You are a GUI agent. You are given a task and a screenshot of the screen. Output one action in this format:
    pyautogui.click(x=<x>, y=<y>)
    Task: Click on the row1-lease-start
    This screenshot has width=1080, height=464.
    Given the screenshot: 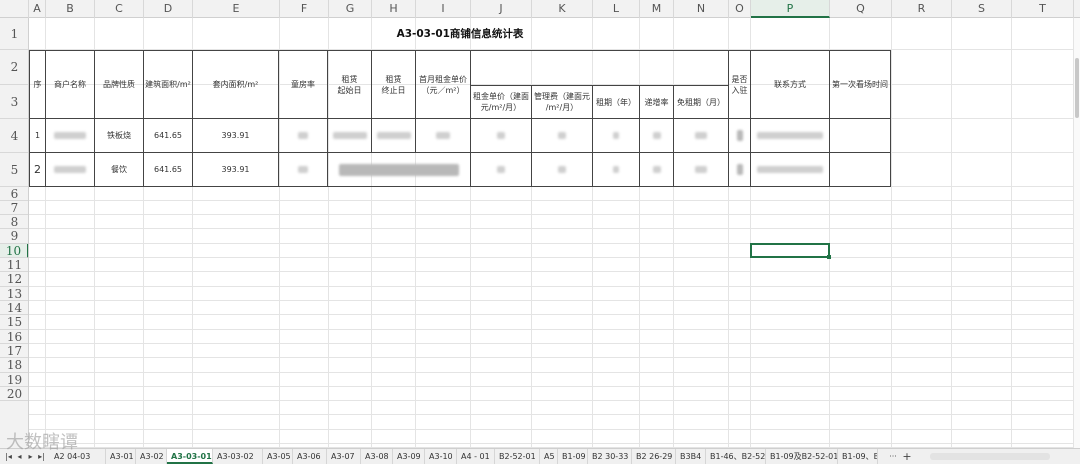 What is the action you would take?
    pyautogui.click(x=349, y=135)
    